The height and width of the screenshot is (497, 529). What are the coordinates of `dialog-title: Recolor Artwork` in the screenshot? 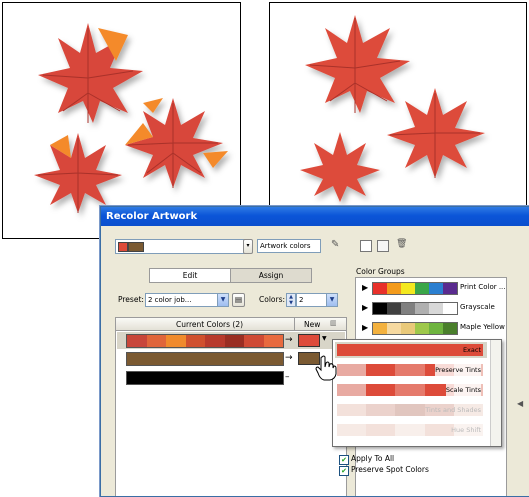 It's located at (315, 216).